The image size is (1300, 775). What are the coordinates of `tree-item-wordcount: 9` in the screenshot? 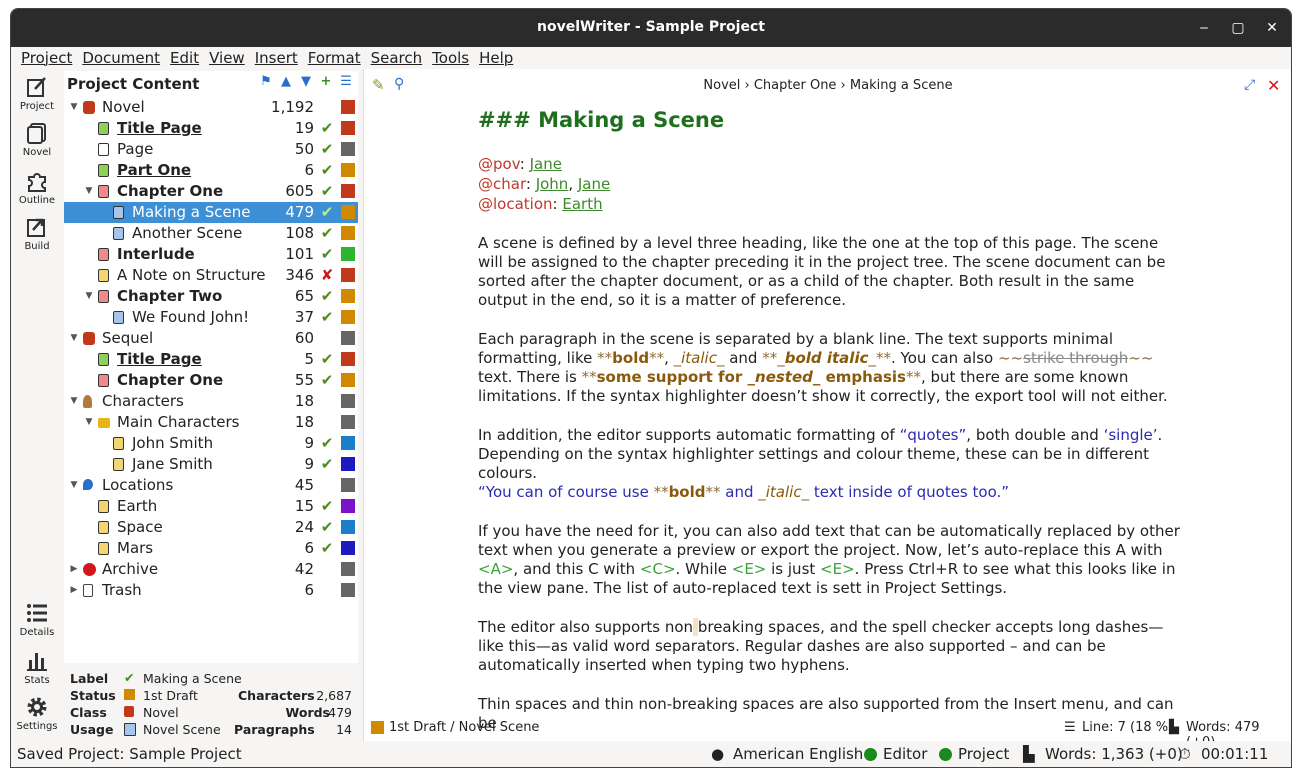 It's located at (309, 464).